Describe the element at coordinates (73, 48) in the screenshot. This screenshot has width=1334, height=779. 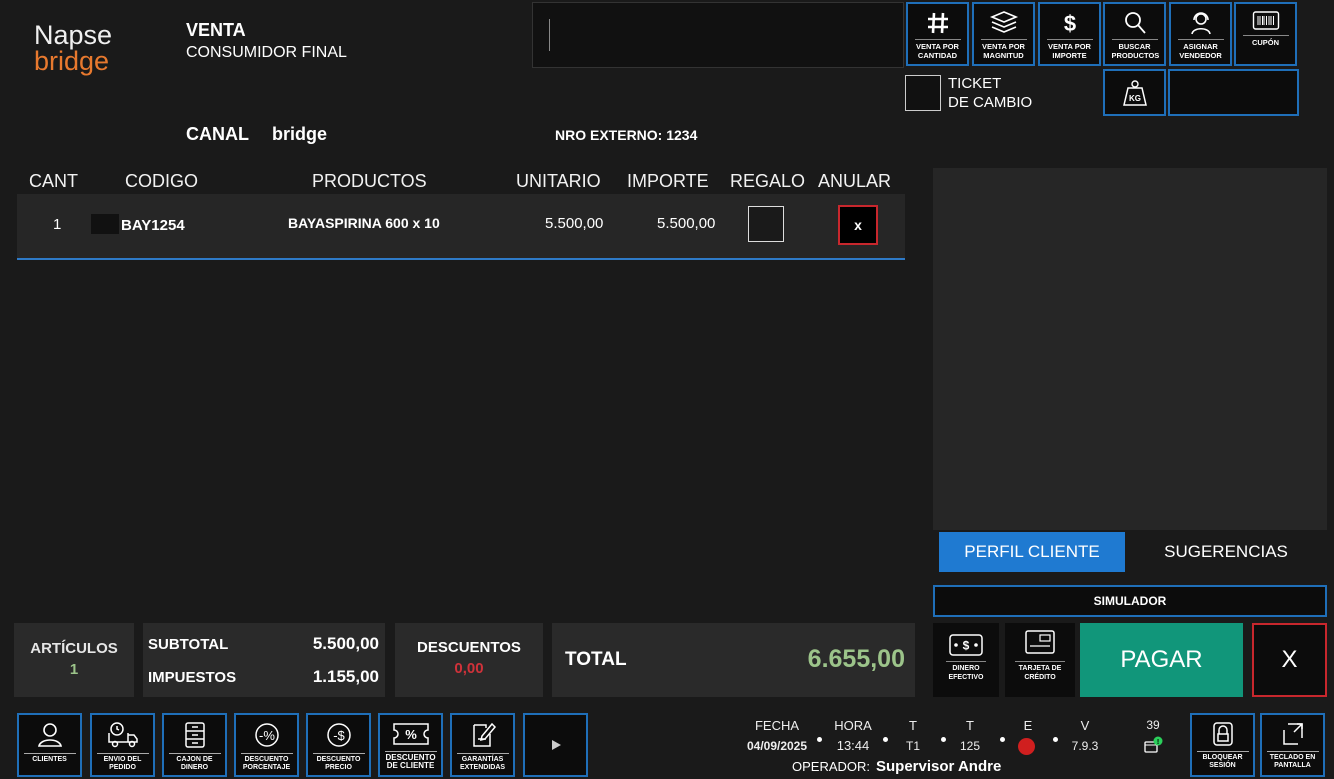
I see `napse-bridge-logo: Napse bridge` at that location.